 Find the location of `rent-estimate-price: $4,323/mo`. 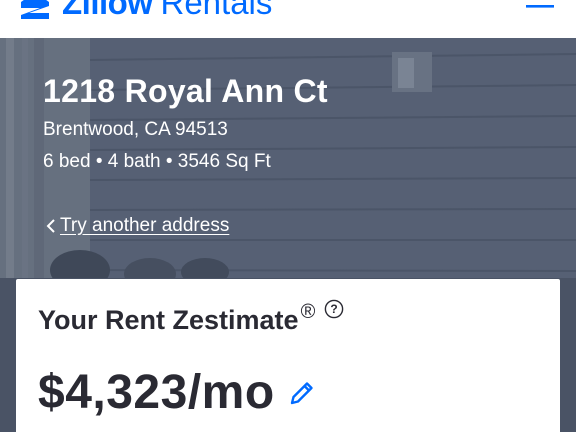

rent-estimate-price: $4,323/mo is located at coordinates (156, 392).